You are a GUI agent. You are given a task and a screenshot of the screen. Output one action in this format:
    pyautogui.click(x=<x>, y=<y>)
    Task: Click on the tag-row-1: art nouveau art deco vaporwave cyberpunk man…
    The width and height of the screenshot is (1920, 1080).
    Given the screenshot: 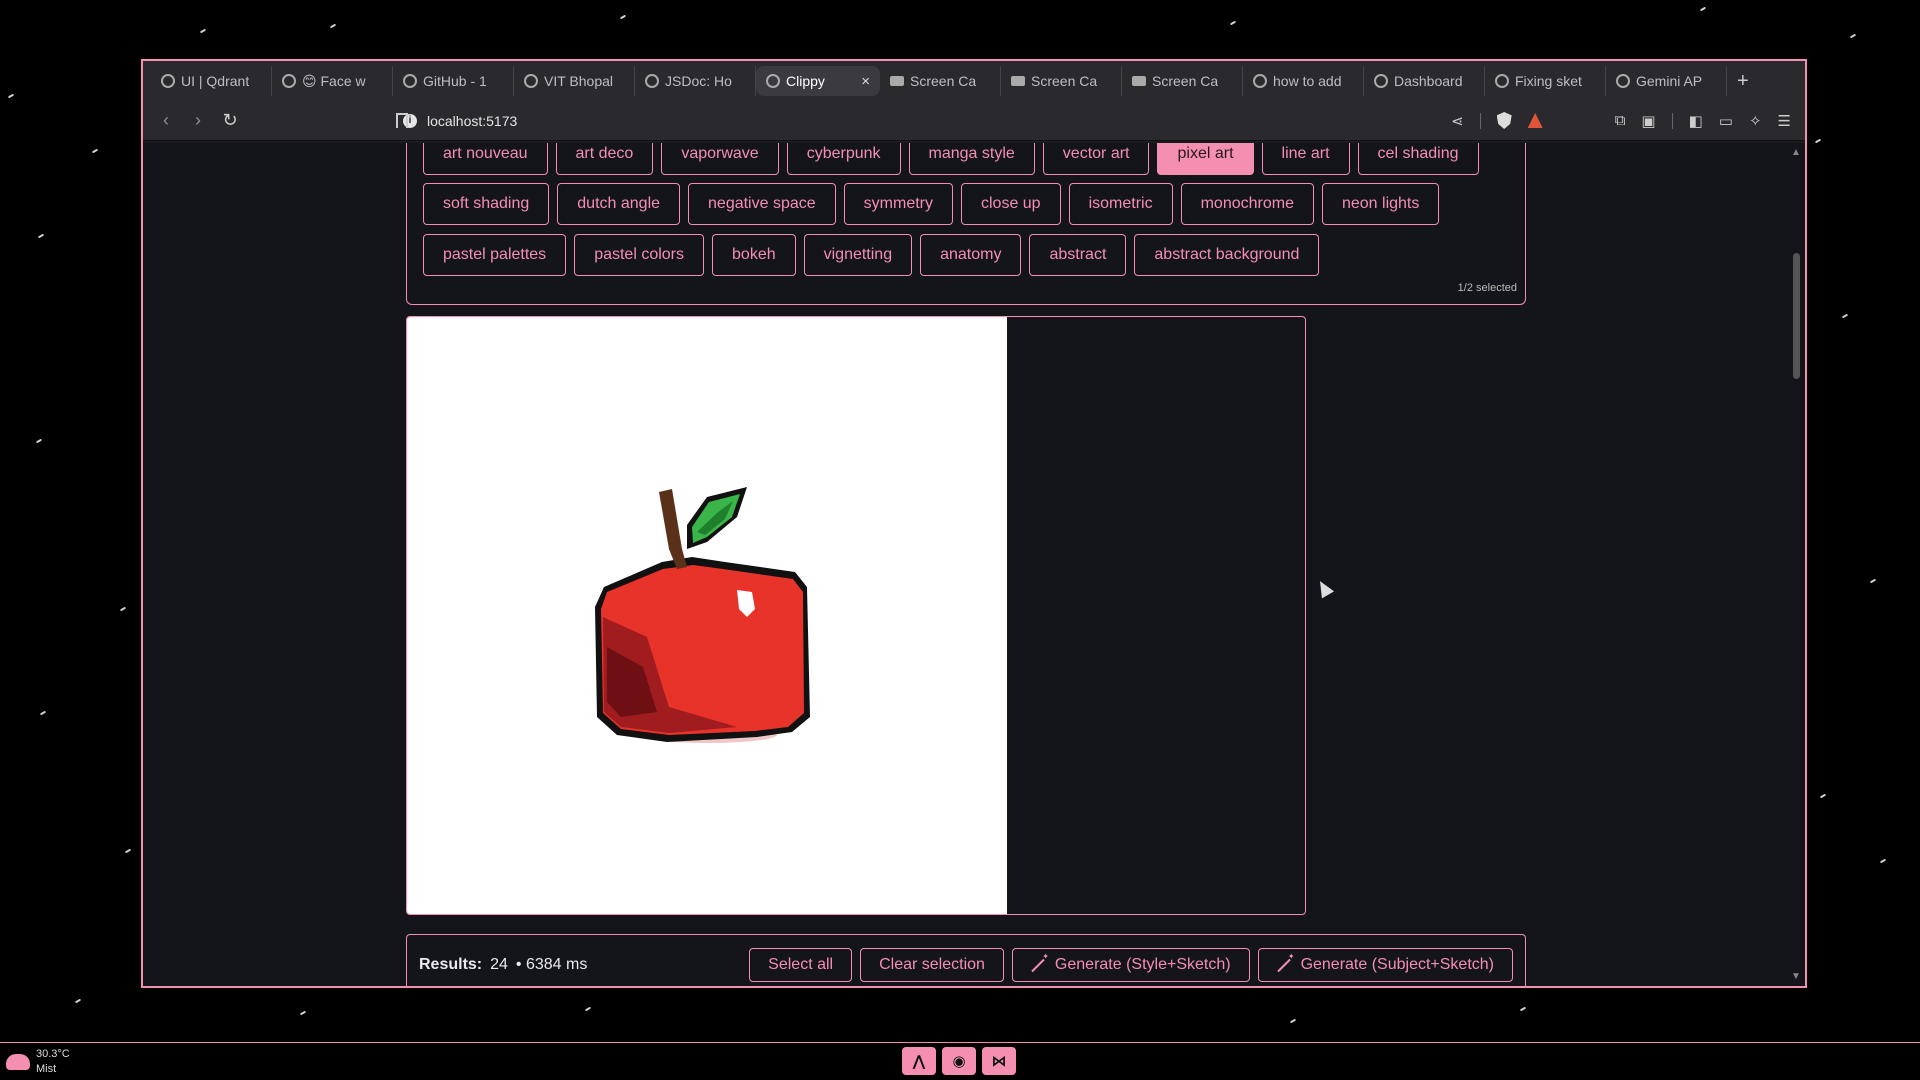 What is the action you would take?
    pyautogui.click(x=951, y=159)
    